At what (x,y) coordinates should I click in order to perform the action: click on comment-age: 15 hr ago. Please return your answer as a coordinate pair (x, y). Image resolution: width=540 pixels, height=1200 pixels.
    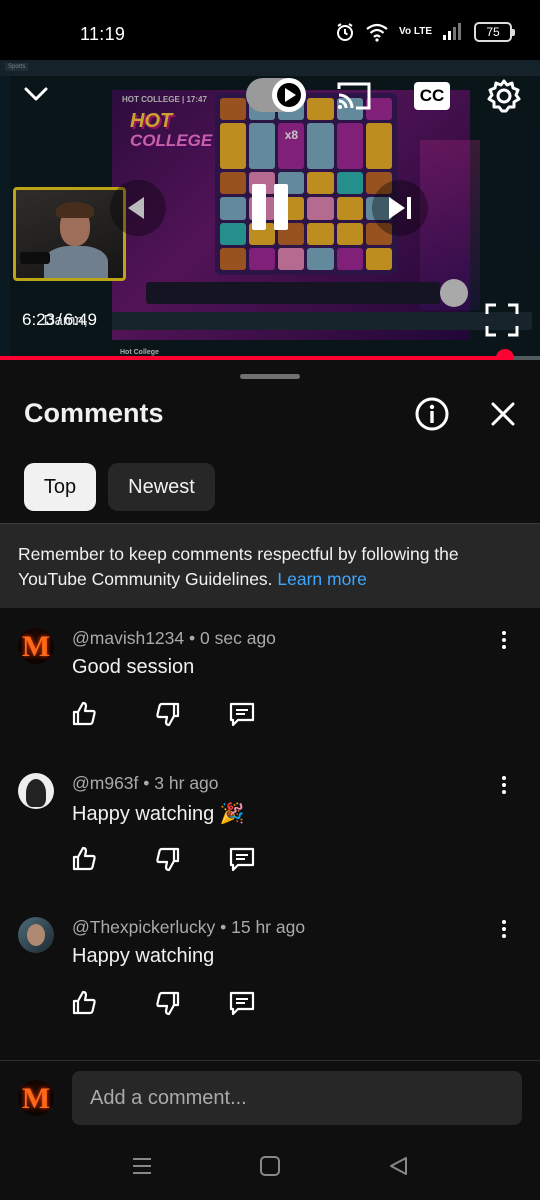
    Looking at the image, I should click on (268, 927).